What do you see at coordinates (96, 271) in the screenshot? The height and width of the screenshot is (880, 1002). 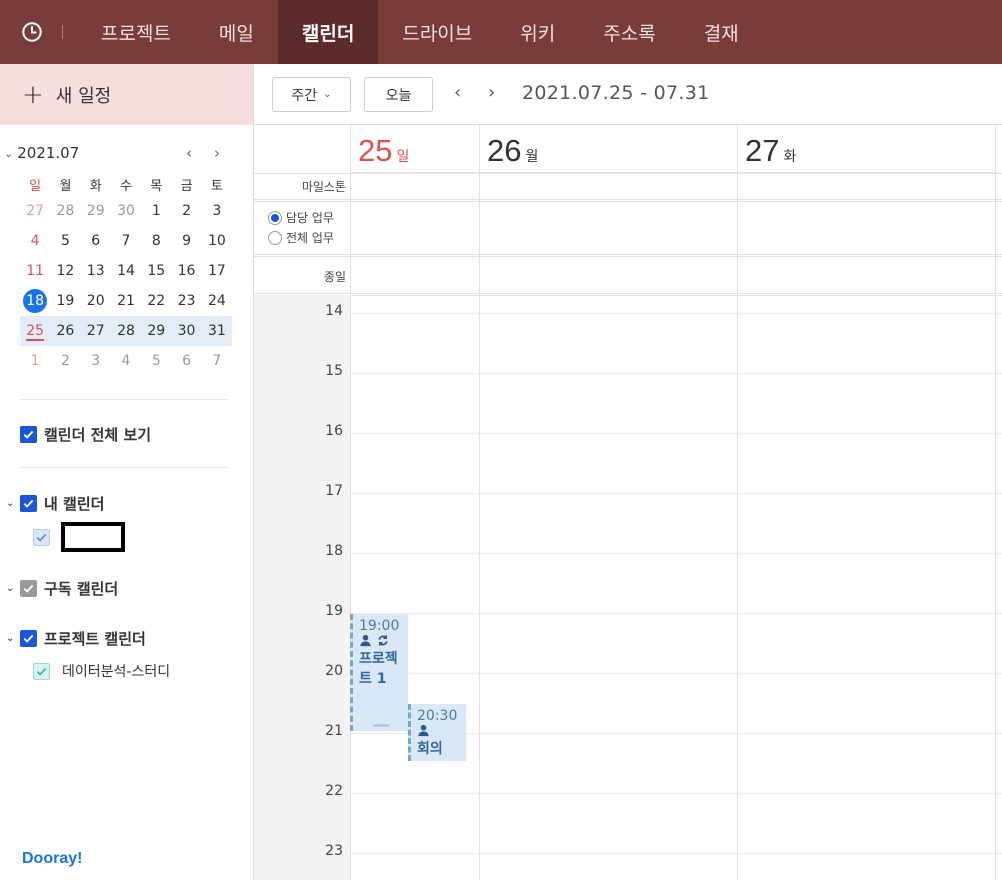 I see `mini-day: 13` at bounding box center [96, 271].